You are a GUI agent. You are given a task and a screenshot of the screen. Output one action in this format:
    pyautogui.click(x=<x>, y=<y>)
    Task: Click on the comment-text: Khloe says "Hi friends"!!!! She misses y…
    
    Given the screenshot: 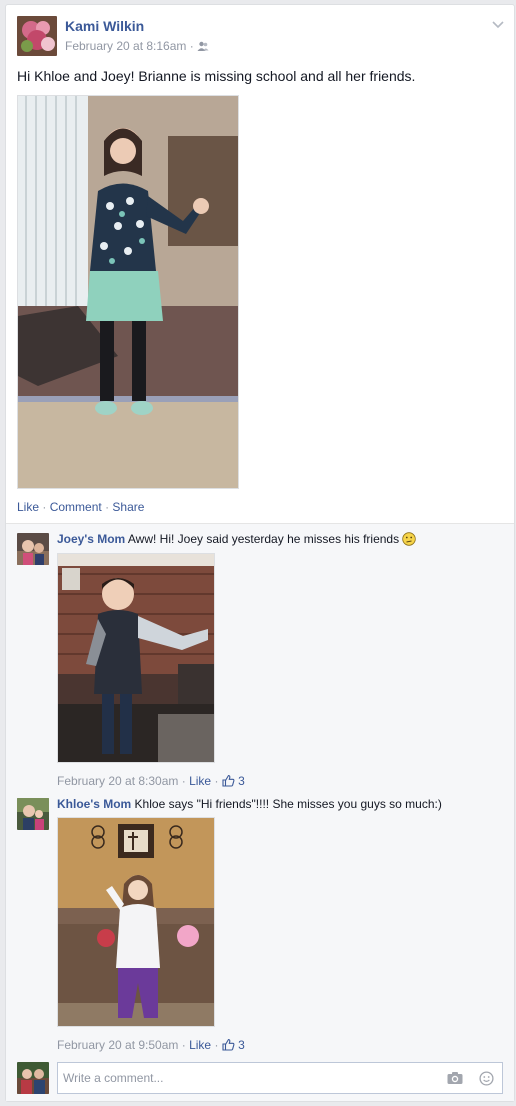 What is the action you would take?
    pyautogui.click(x=288, y=804)
    